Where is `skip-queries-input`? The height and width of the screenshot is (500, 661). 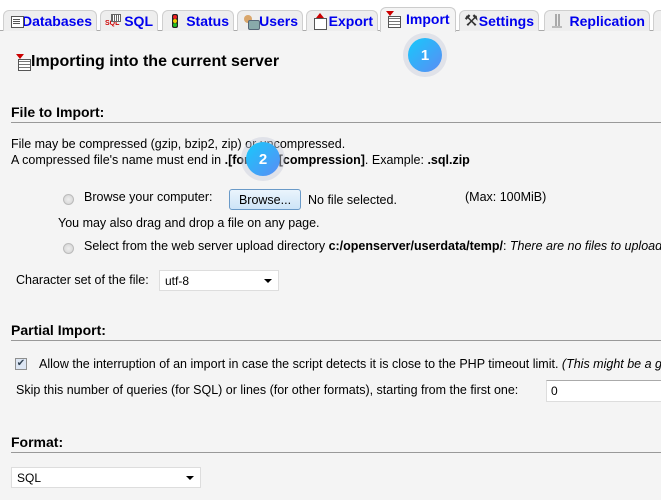
skip-queries-input is located at coordinates (603, 391).